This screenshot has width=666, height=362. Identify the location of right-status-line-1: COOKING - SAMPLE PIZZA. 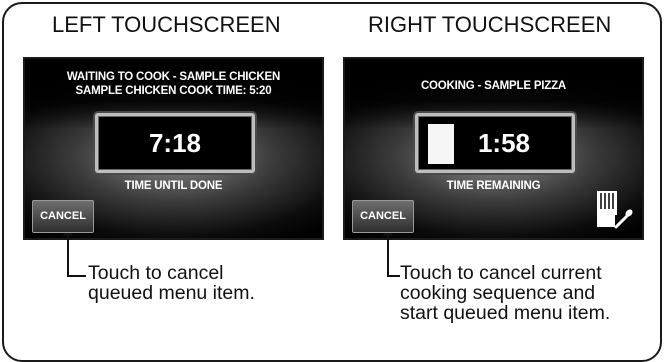
(493, 86).